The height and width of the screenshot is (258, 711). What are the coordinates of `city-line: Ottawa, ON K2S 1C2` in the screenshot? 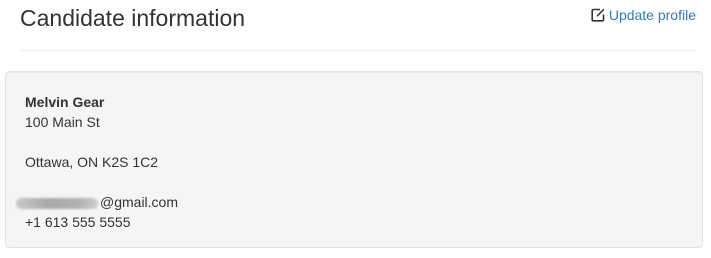 It's located at (92, 162).